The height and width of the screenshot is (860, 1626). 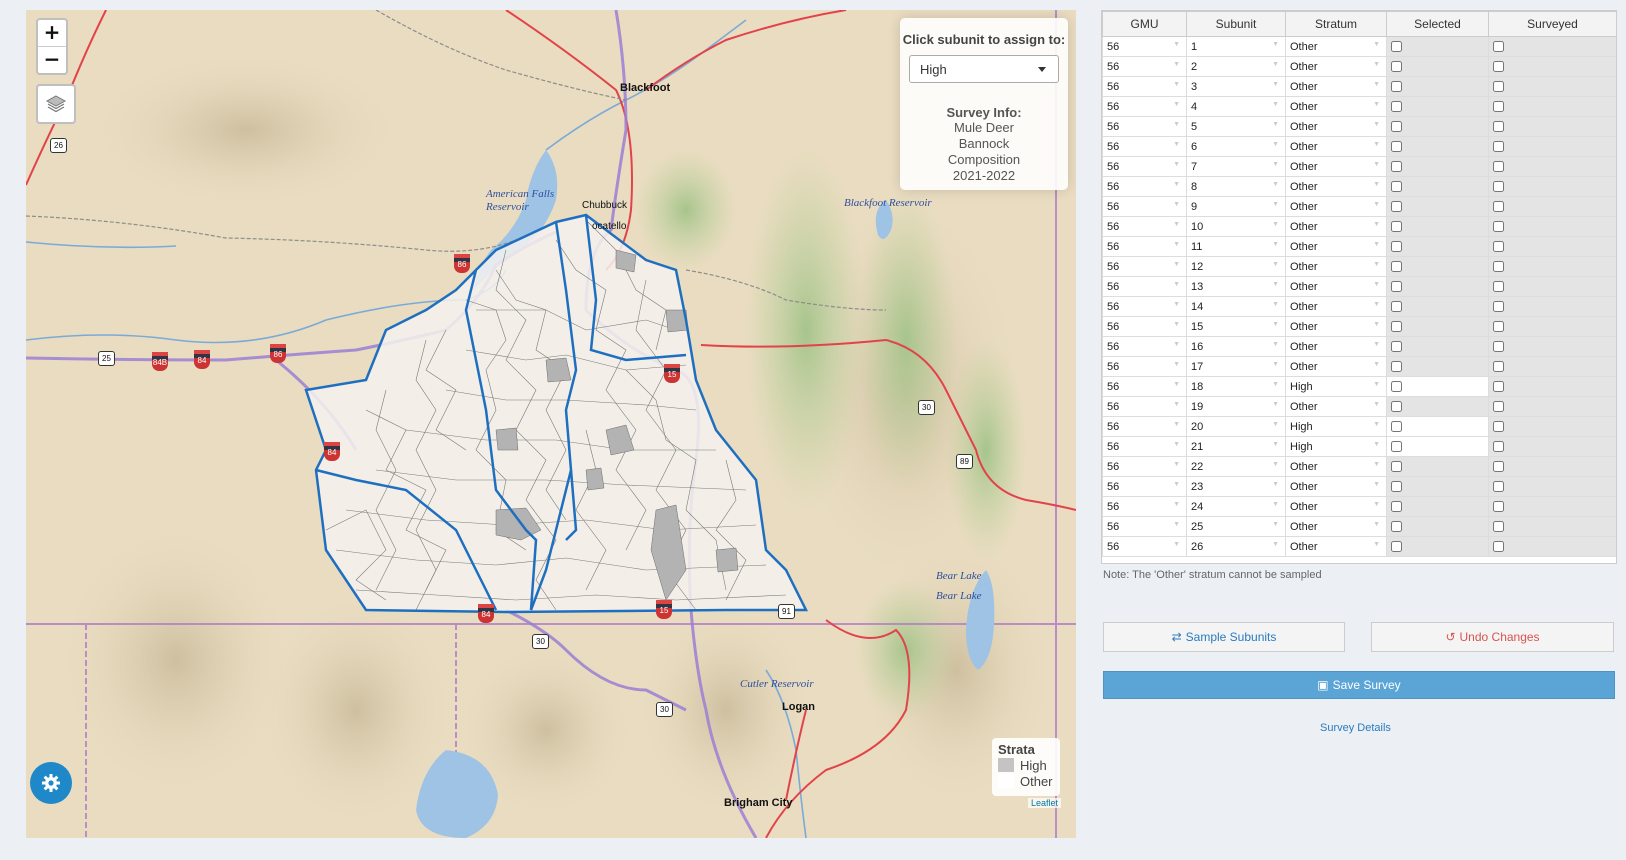 What do you see at coordinates (52, 33) in the screenshot?
I see `zoom-in-button: +` at bounding box center [52, 33].